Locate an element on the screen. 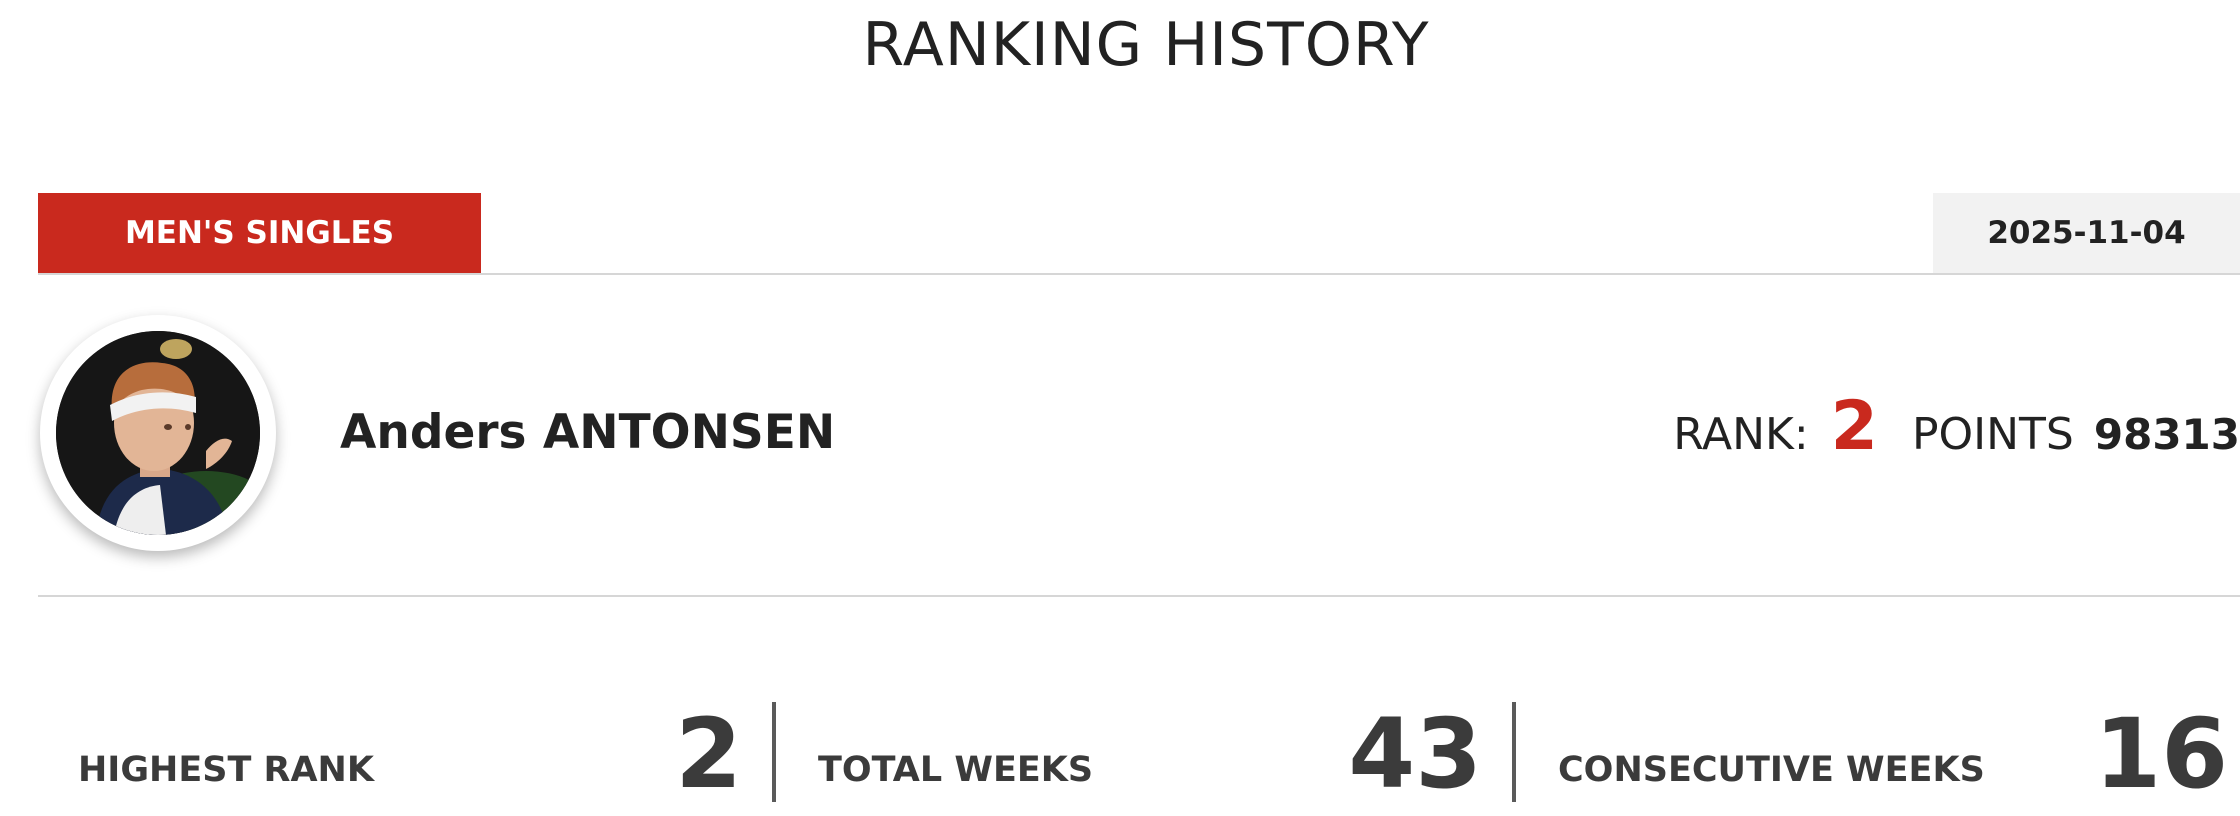 Image resolution: width=2240 pixels, height=816 pixels. avatar is located at coordinates (158, 433).